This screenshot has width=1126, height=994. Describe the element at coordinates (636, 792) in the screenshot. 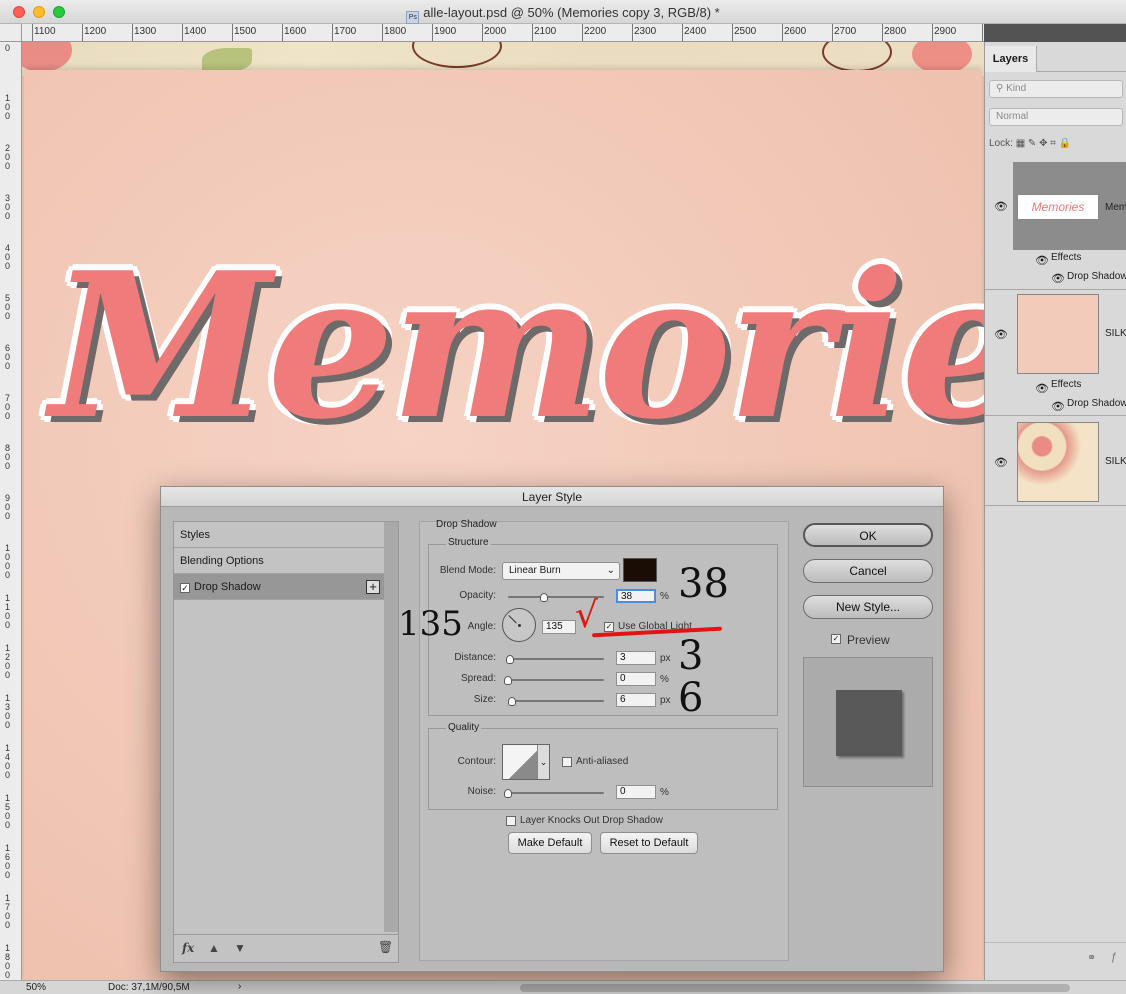

I see `noise-field: 0` at that location.